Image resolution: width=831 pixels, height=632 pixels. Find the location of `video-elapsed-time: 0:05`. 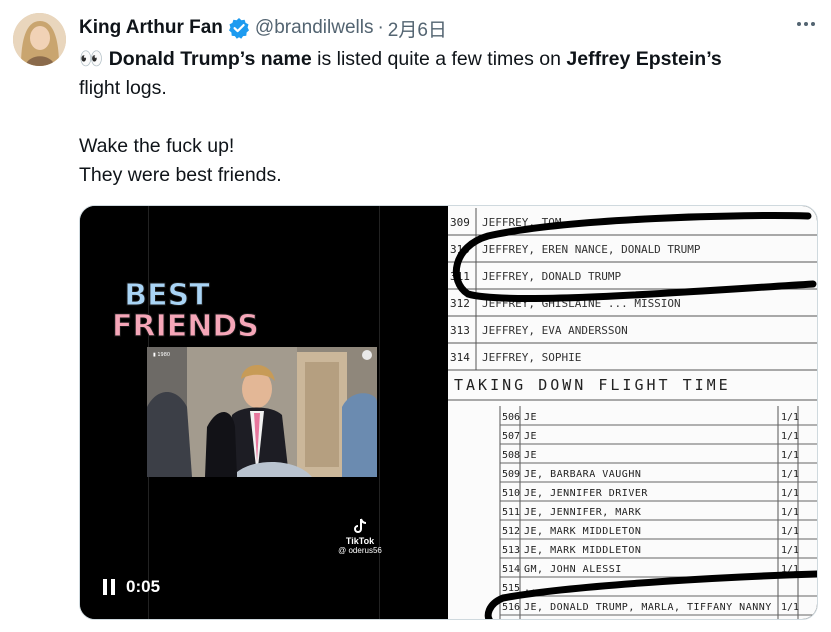

video-elapsed-time: 0:05 is located at coordinates (143, 586).